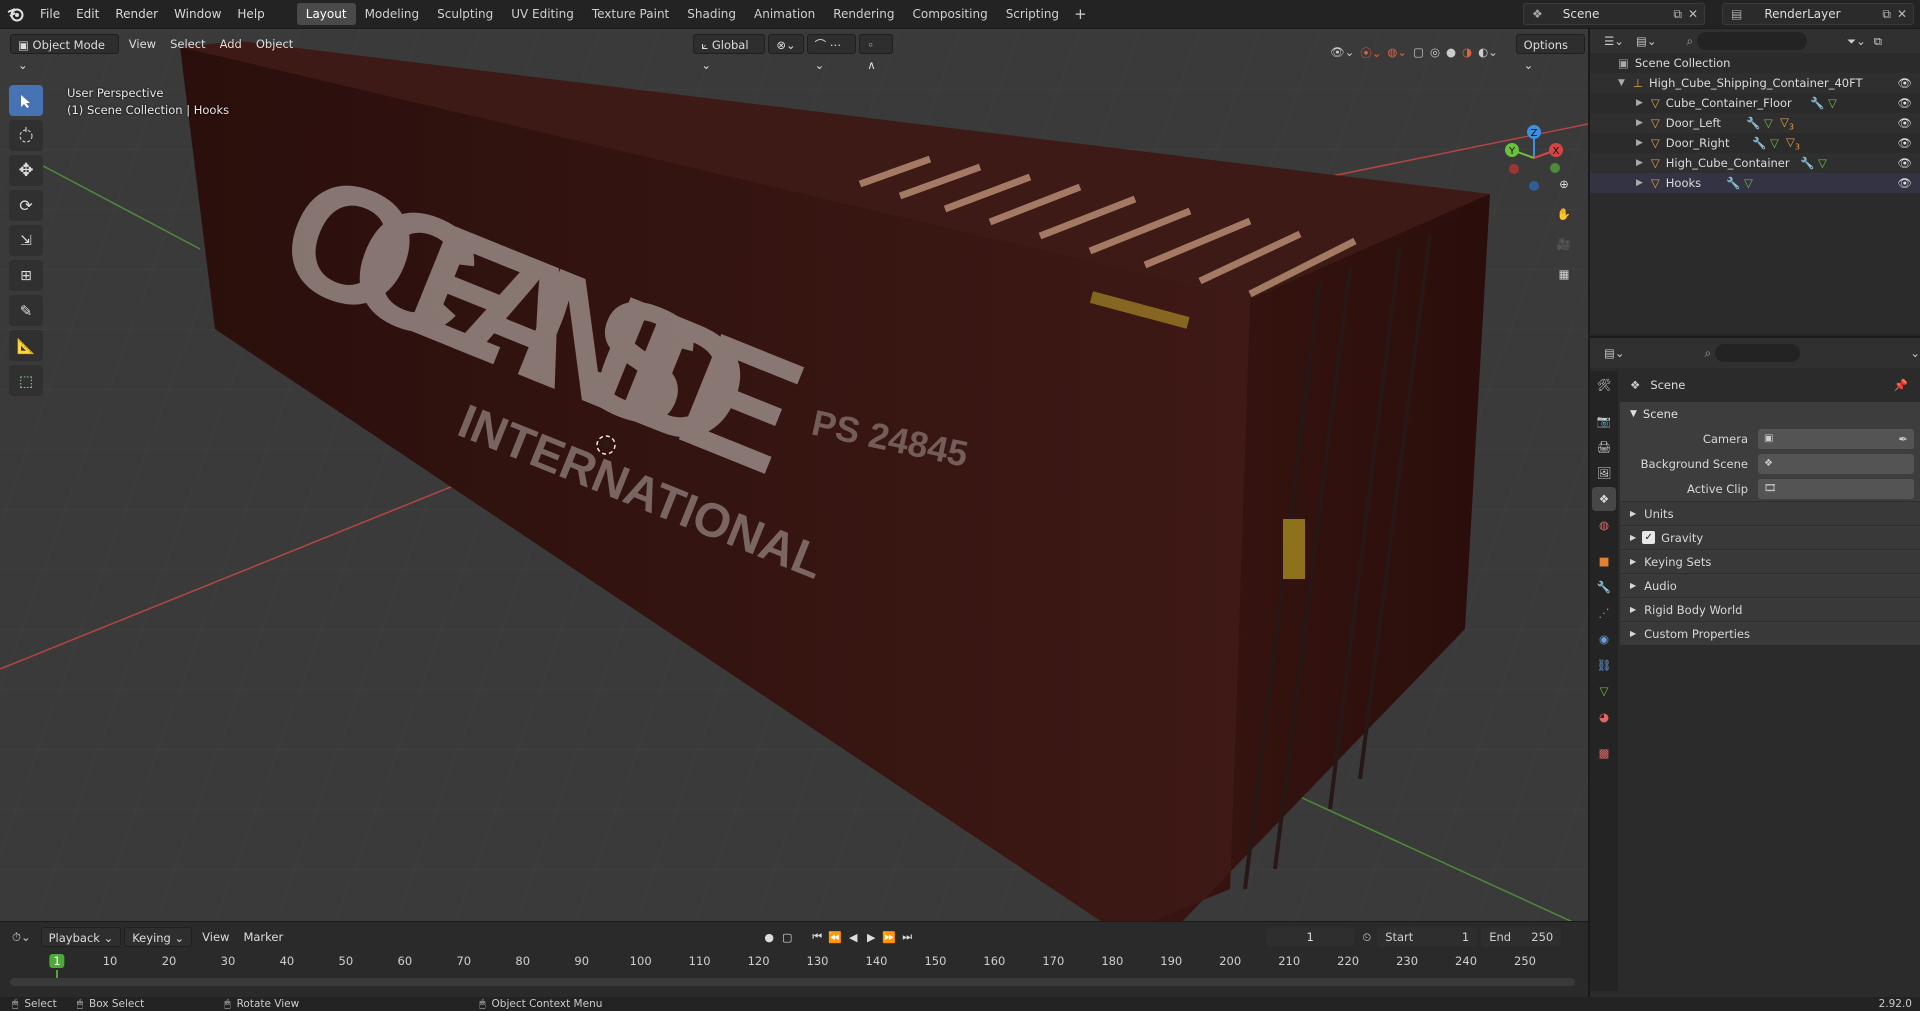 Image resolution: width=1920 pixels, height=1011 pixels. What do you see at coordinates (1604, 717) in the screenshot?
I see `material-tab-icon: ◕` at bounding box center [1604, 717].